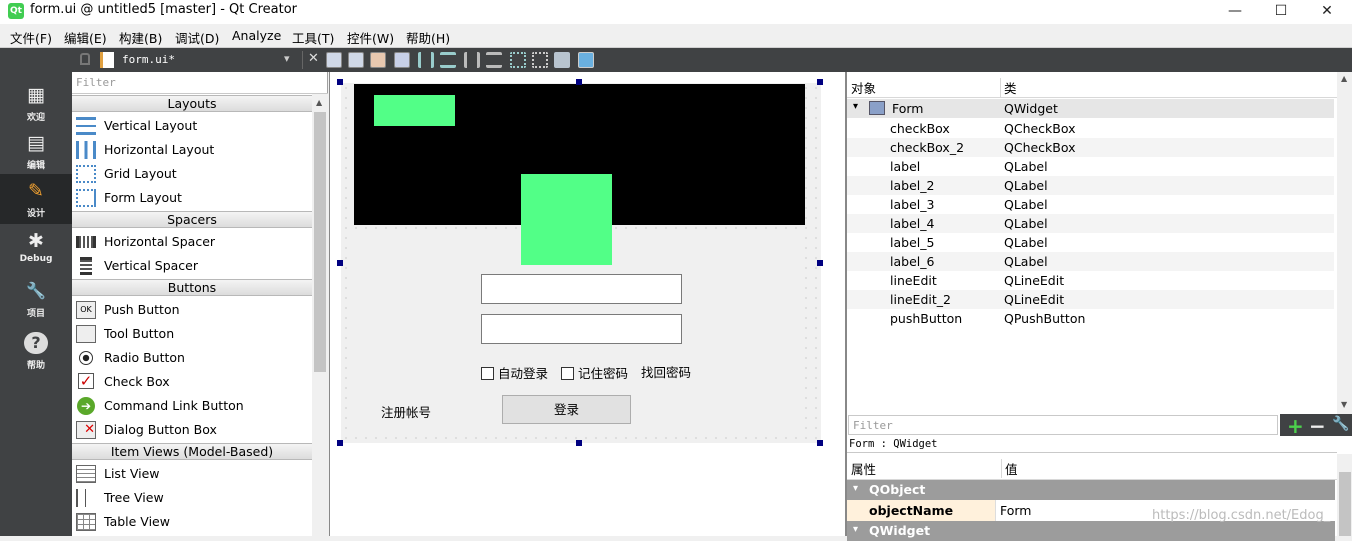 This screenshot has width=1352, height=541. What do you see at coordinates (1090, 223) in the screenshot?
I see `tree-row: label_4 QLabel` at bounding box center [1090, 223].